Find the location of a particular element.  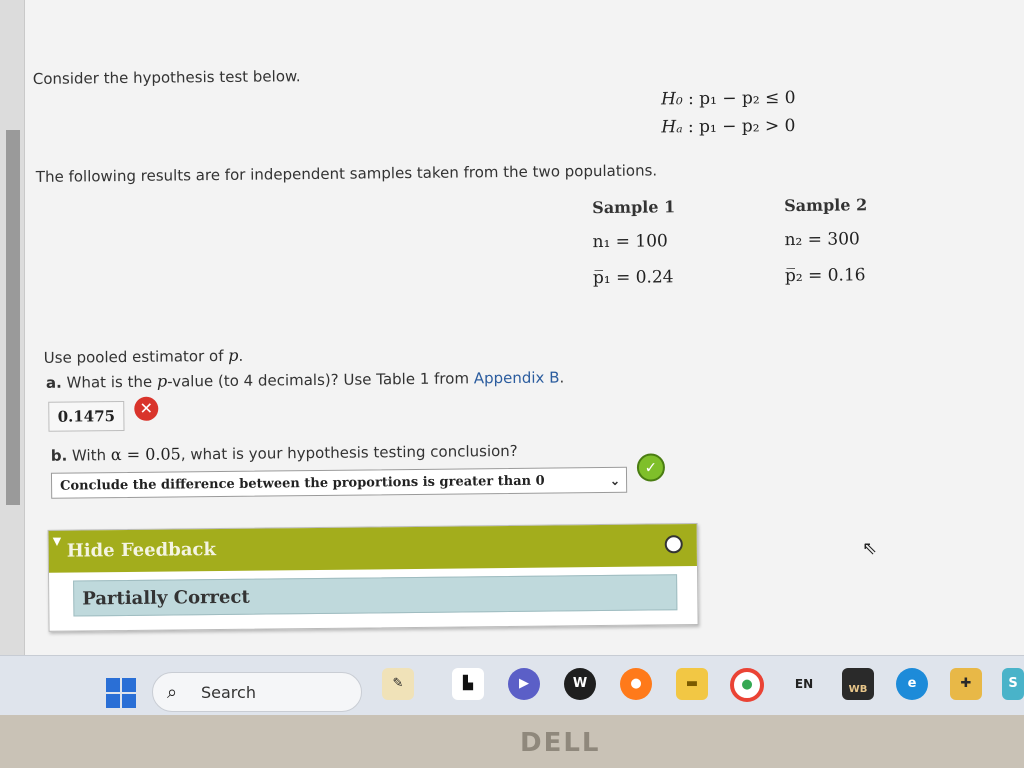

feedback-panel: ▼ Hide Feedback Partially Correct is located at coordinates (373, 577).